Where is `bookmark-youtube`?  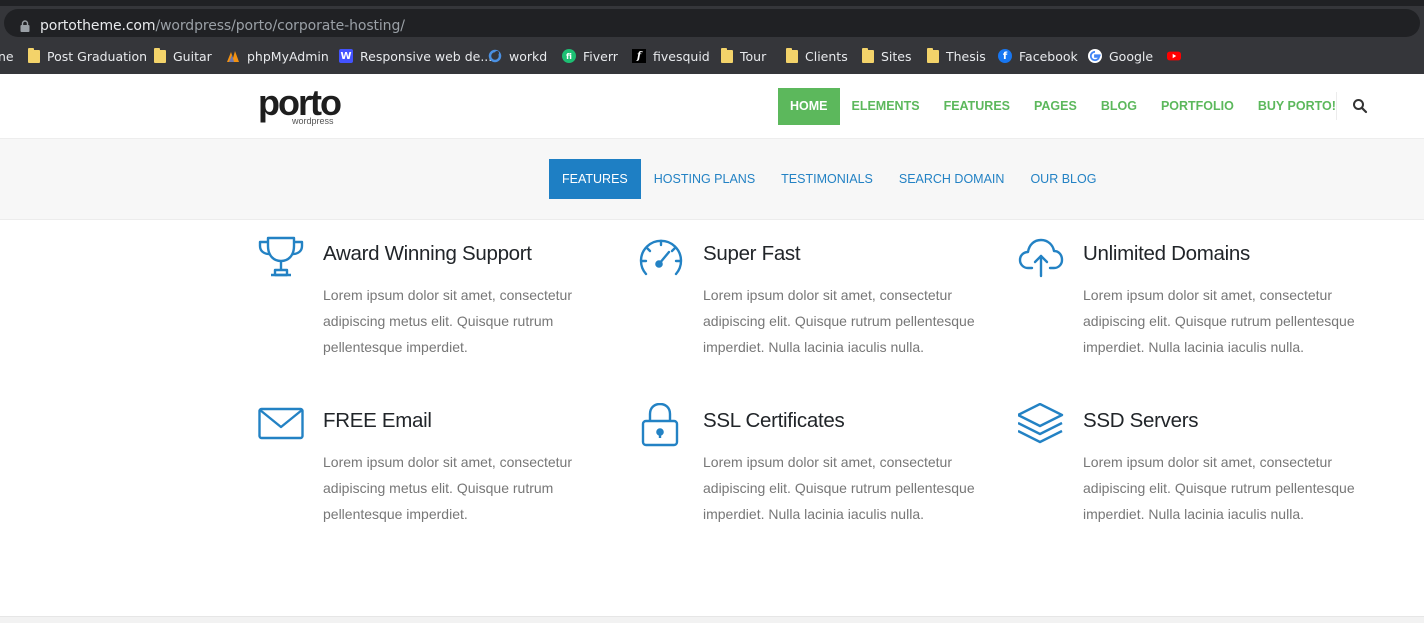
bookmark-youtube is located at coordinates (1174, 56).